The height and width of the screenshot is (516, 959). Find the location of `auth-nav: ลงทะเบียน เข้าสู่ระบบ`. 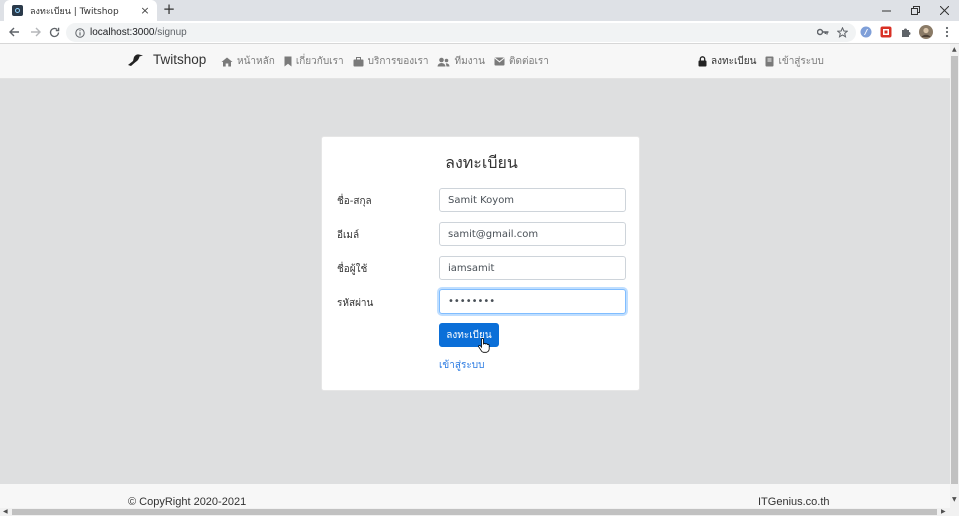

auth-nav: ลงทะเบียน เข้าสู่ระบบ is located at coordinates (765, 61).